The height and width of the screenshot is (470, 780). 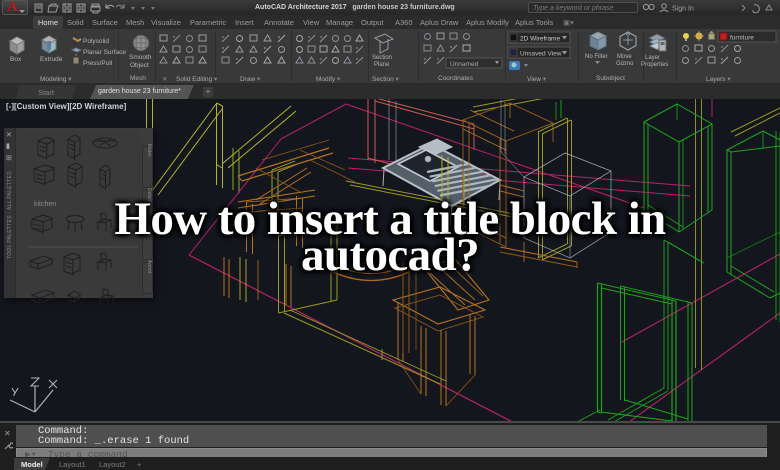 What do you see at coordinates (596, 57) in the screenshot?
I see `svg-text: No Filter` at bounding box center [596, 57].